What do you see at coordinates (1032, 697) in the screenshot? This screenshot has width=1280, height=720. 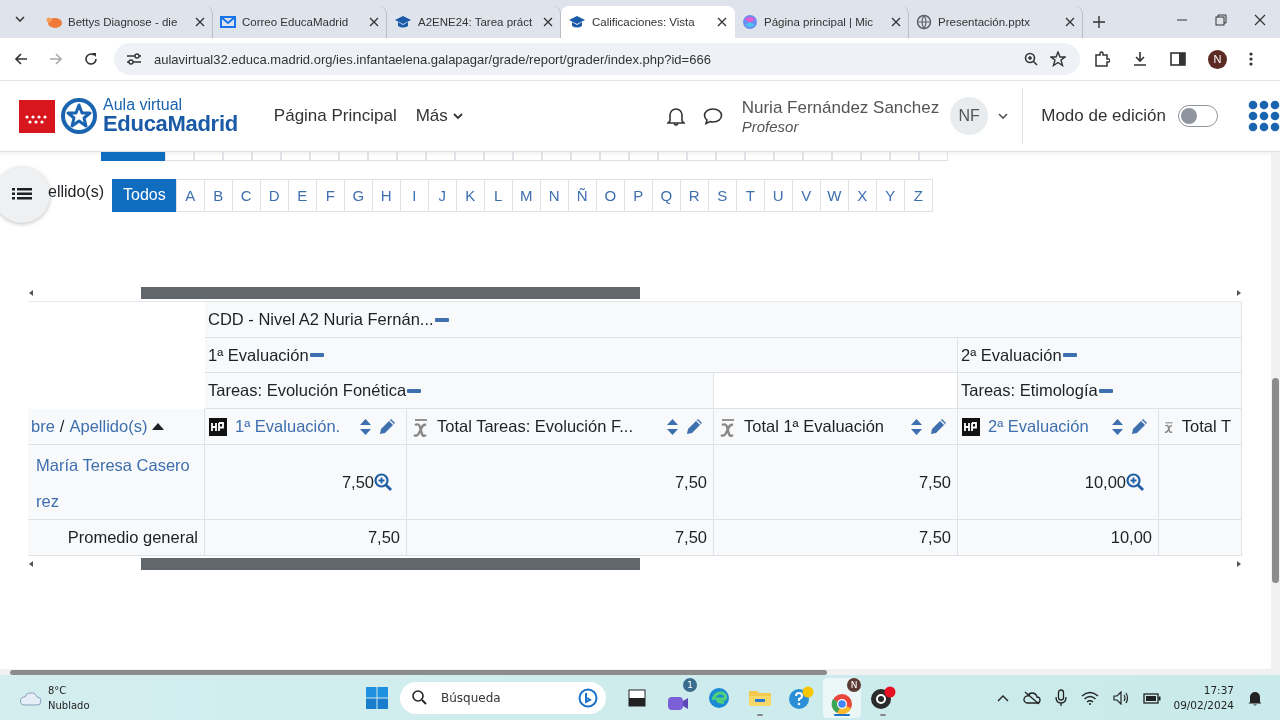 I see `cloud-off-icon` at bounding box center [1032, 697].